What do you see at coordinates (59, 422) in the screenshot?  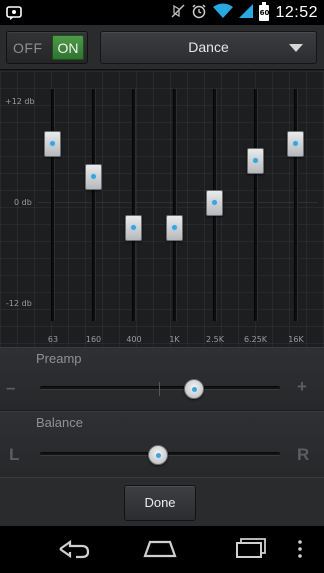 I see `balance-label: Balance` at bounding box center [59, 422].